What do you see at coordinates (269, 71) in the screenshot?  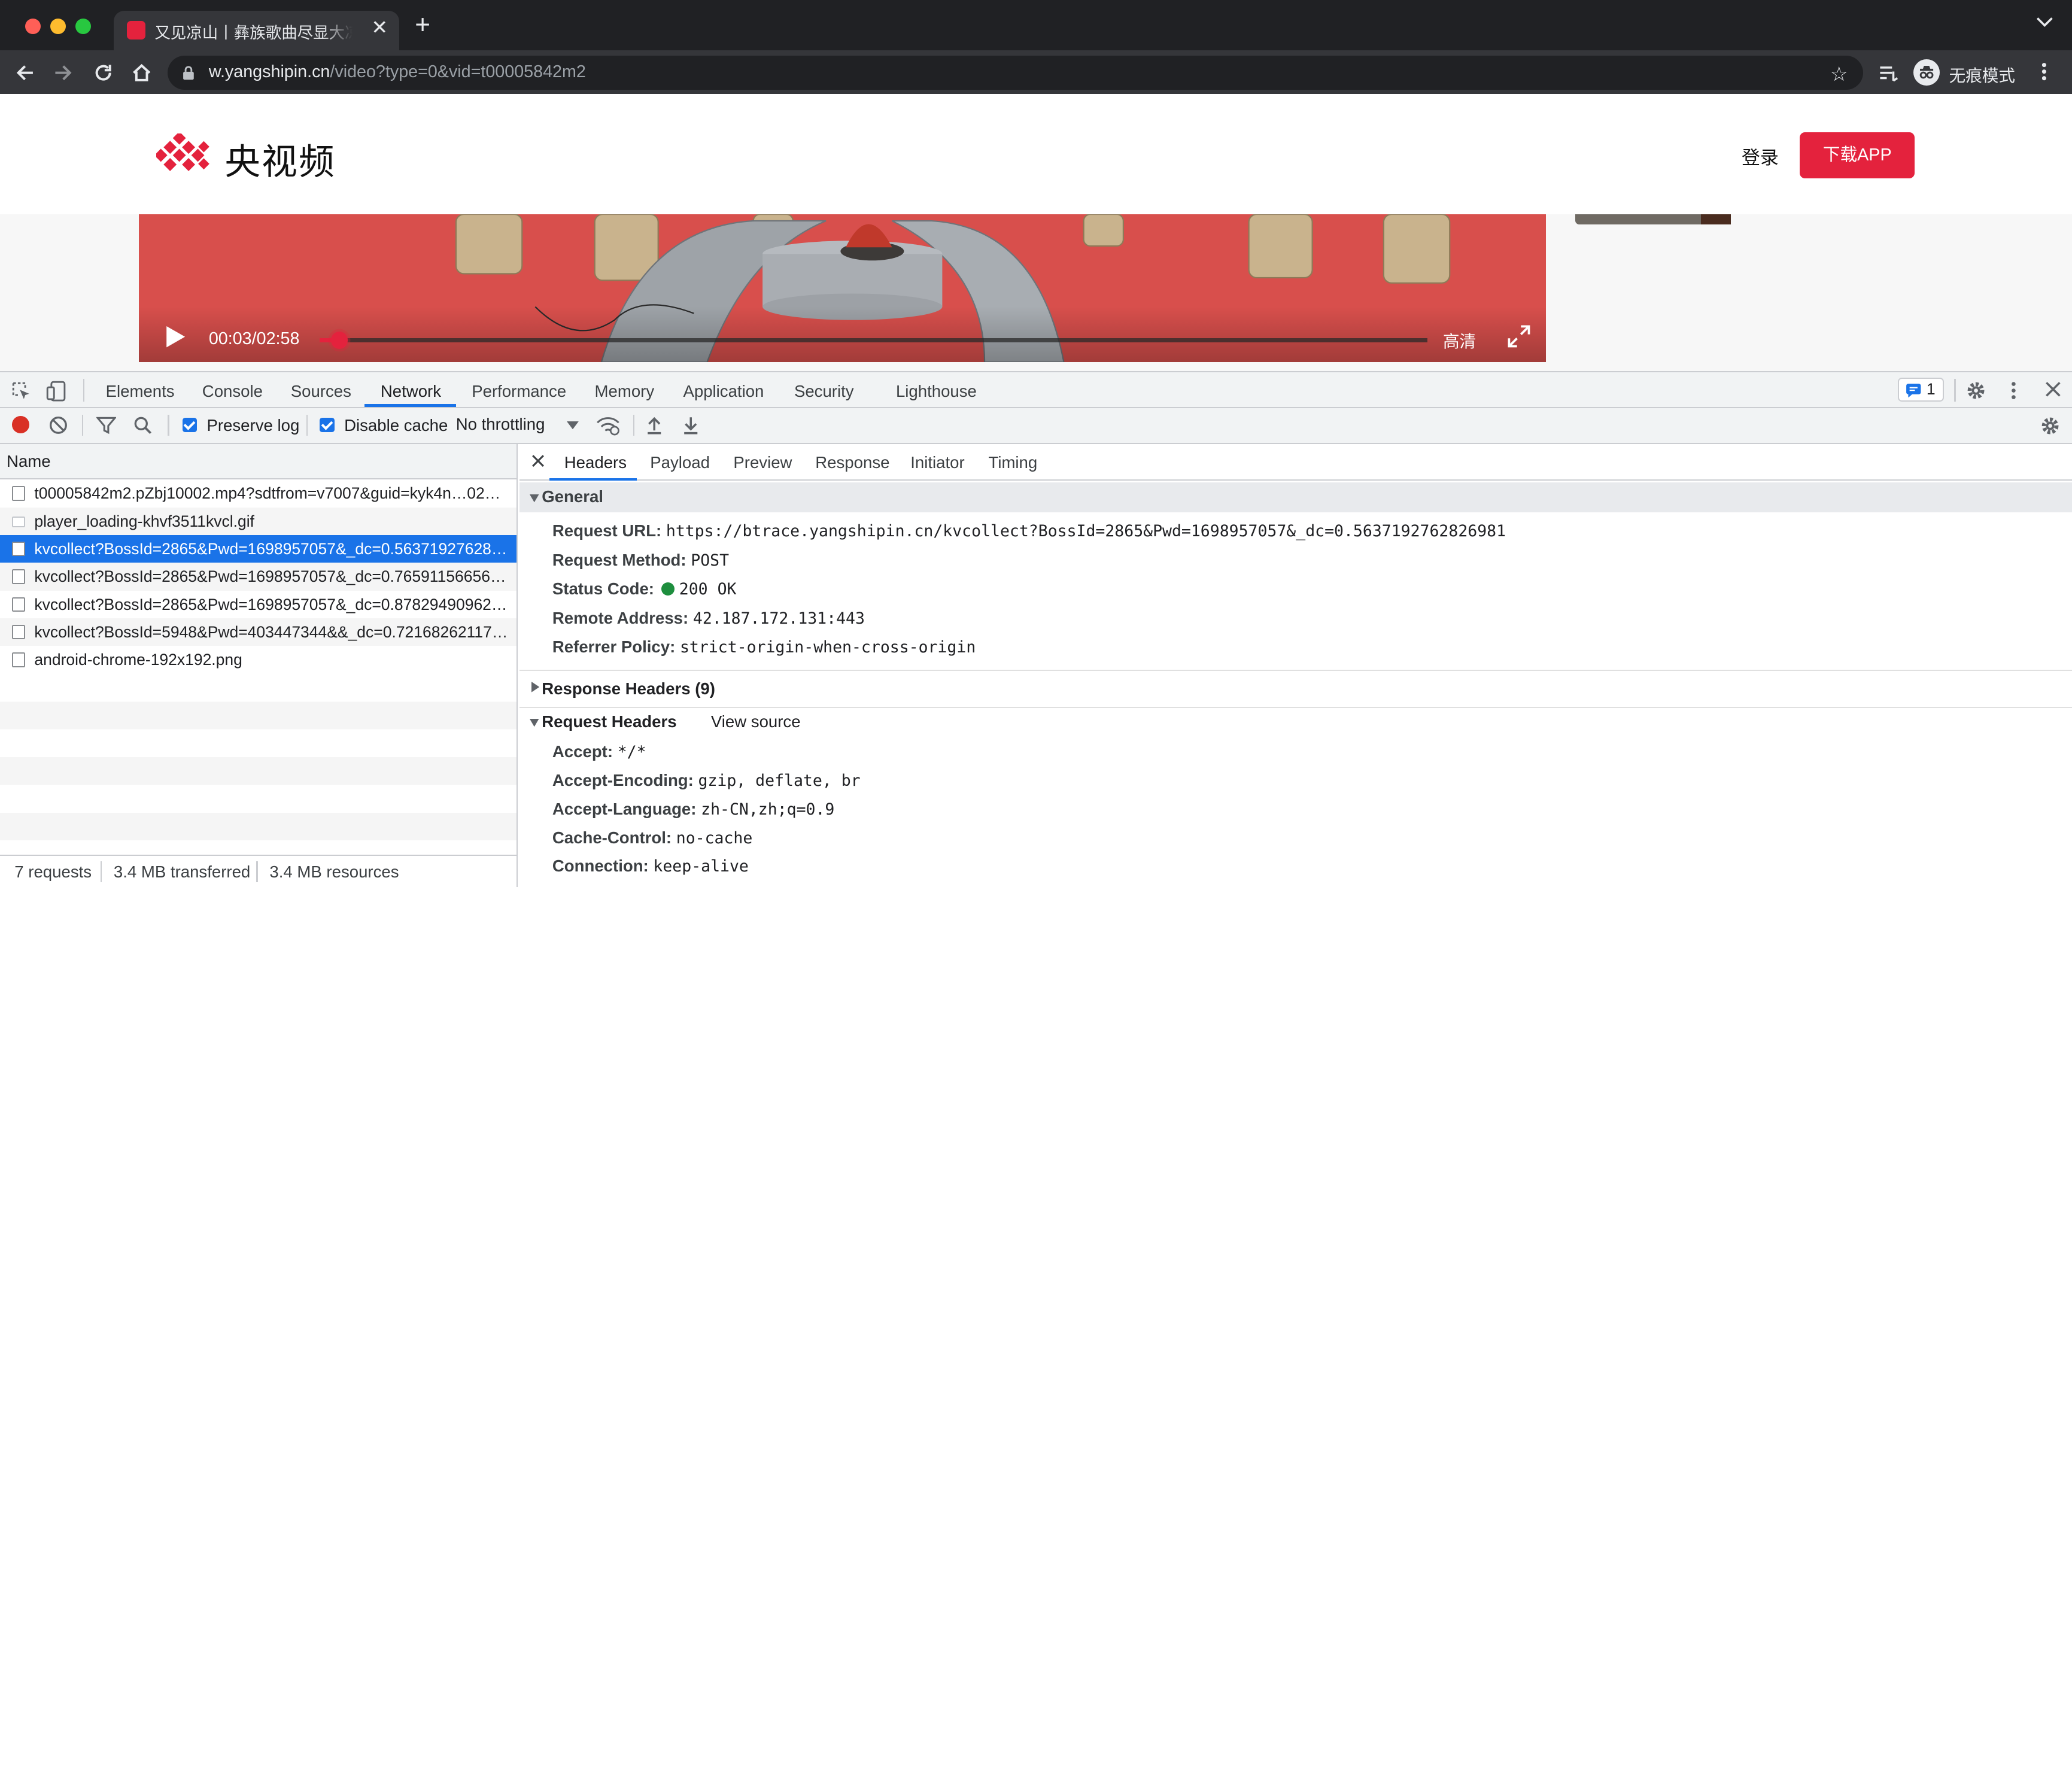 I see `url-host: w.yangshipin.cn` at bounding box center [269, 71].